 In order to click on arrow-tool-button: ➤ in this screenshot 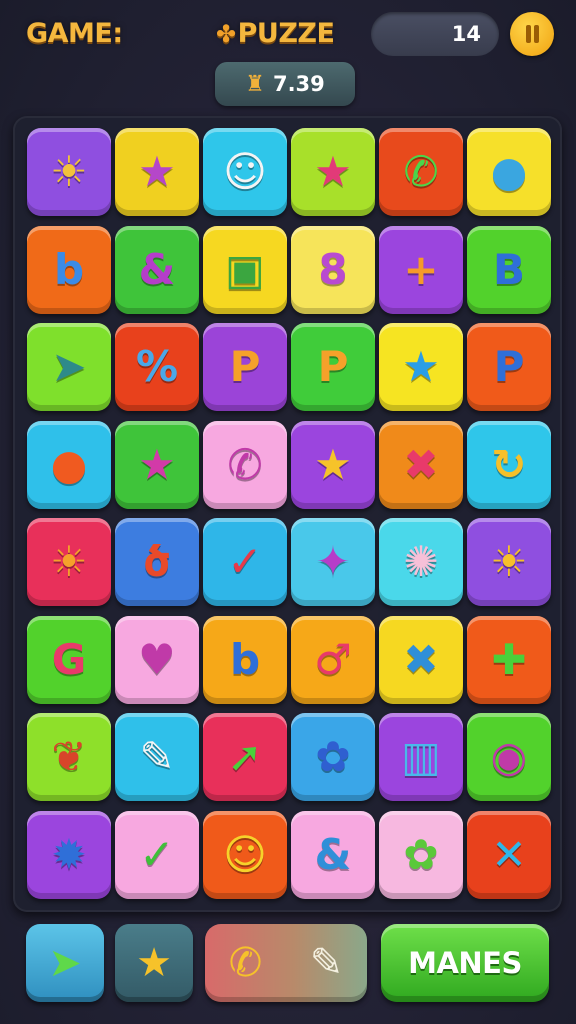, I will do `click(65, 963)`.